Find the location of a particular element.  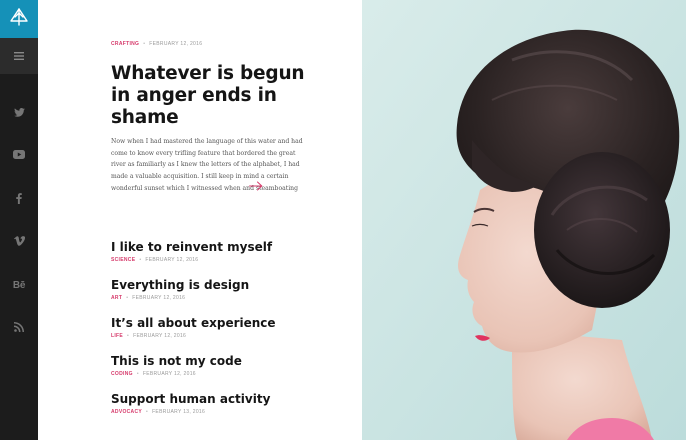

menu-button is located at coordinates (19, 56).